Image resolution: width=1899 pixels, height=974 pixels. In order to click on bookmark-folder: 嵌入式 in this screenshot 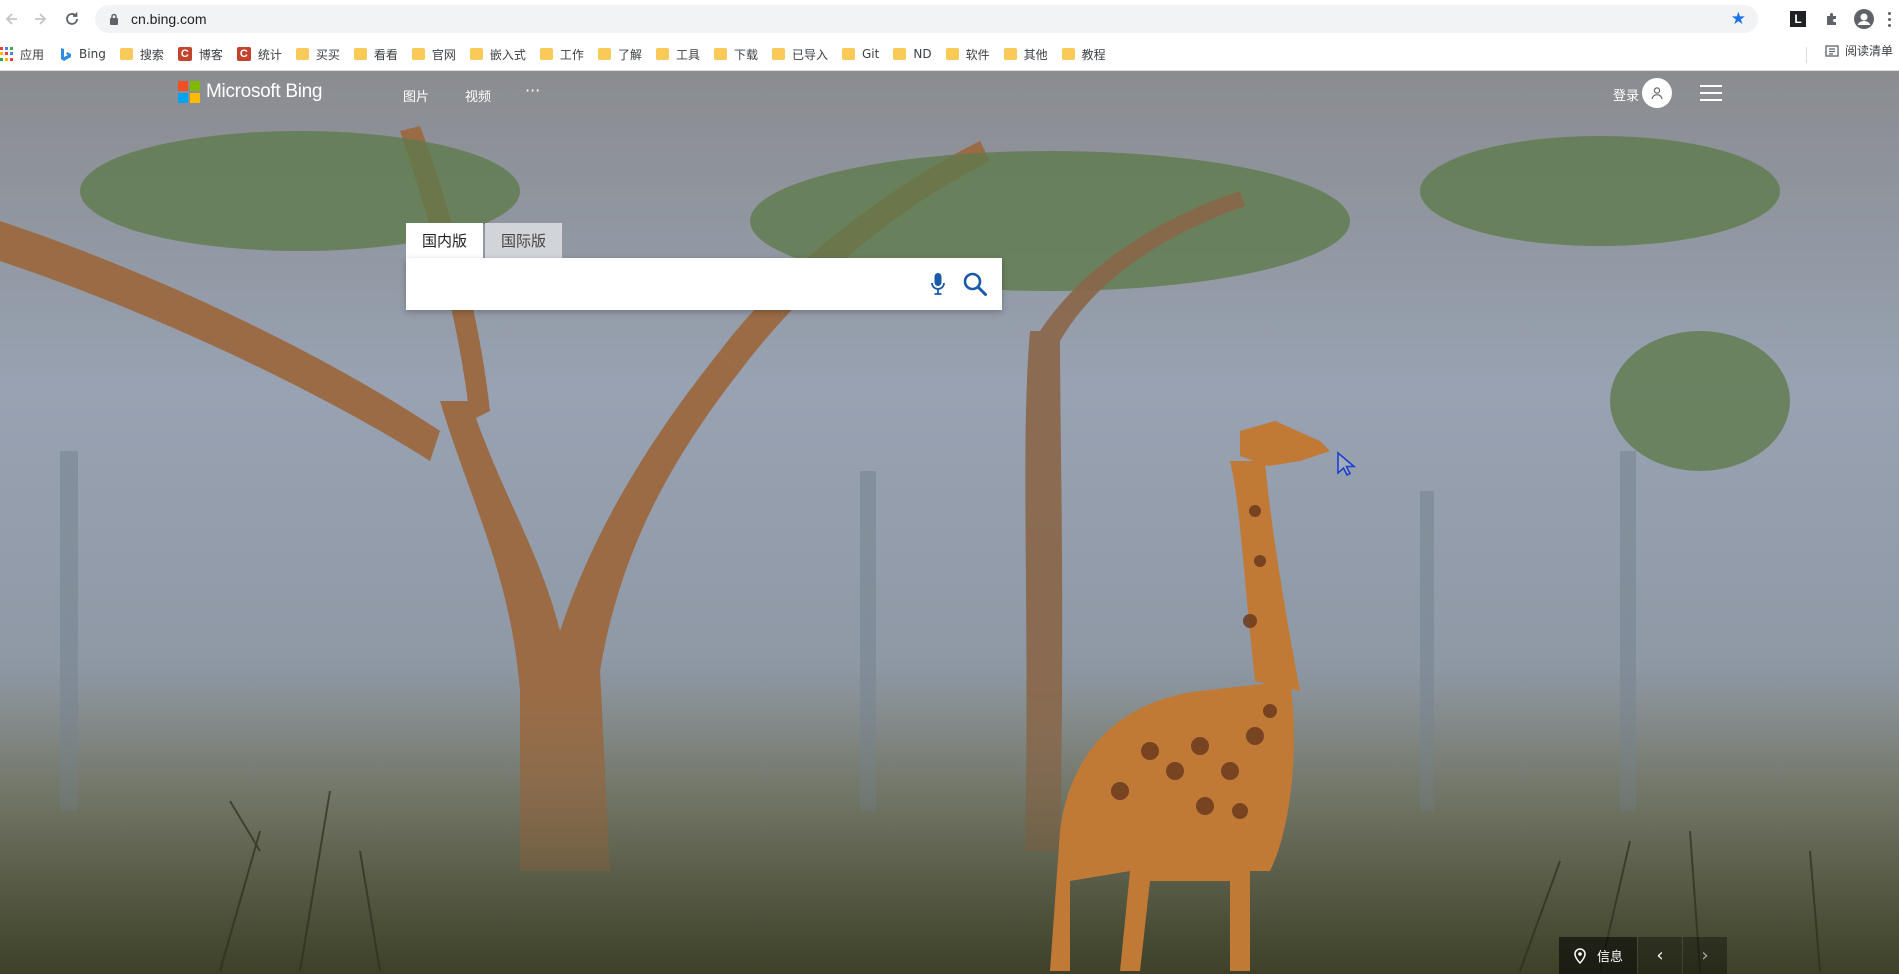, I will do `click(497, 54)`.